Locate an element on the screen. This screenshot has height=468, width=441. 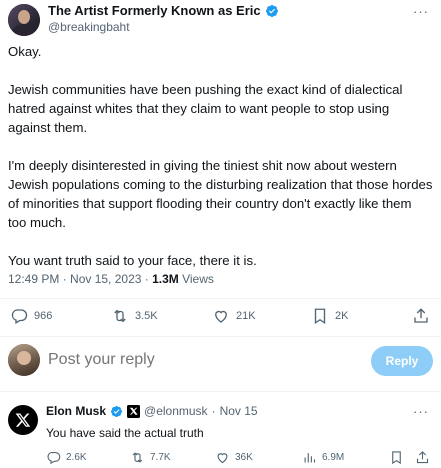
retweet-count: 3.5K is located at coordinates (146, 316).